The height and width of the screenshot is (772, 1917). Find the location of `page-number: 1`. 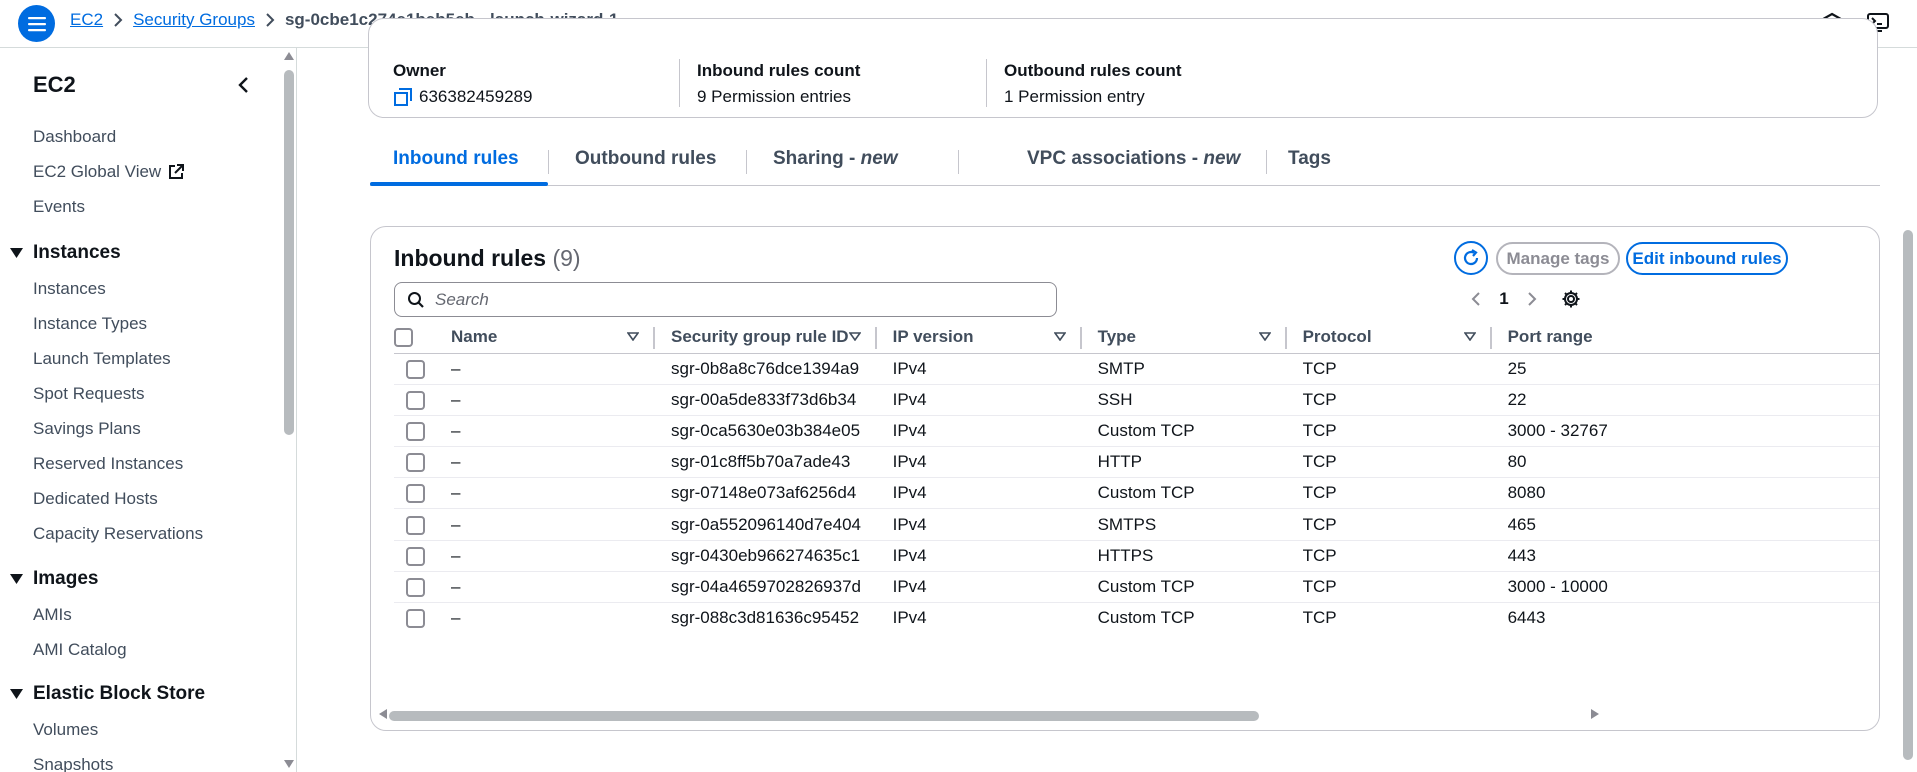

page-number: 1 is located at coordinates (1504, 299).